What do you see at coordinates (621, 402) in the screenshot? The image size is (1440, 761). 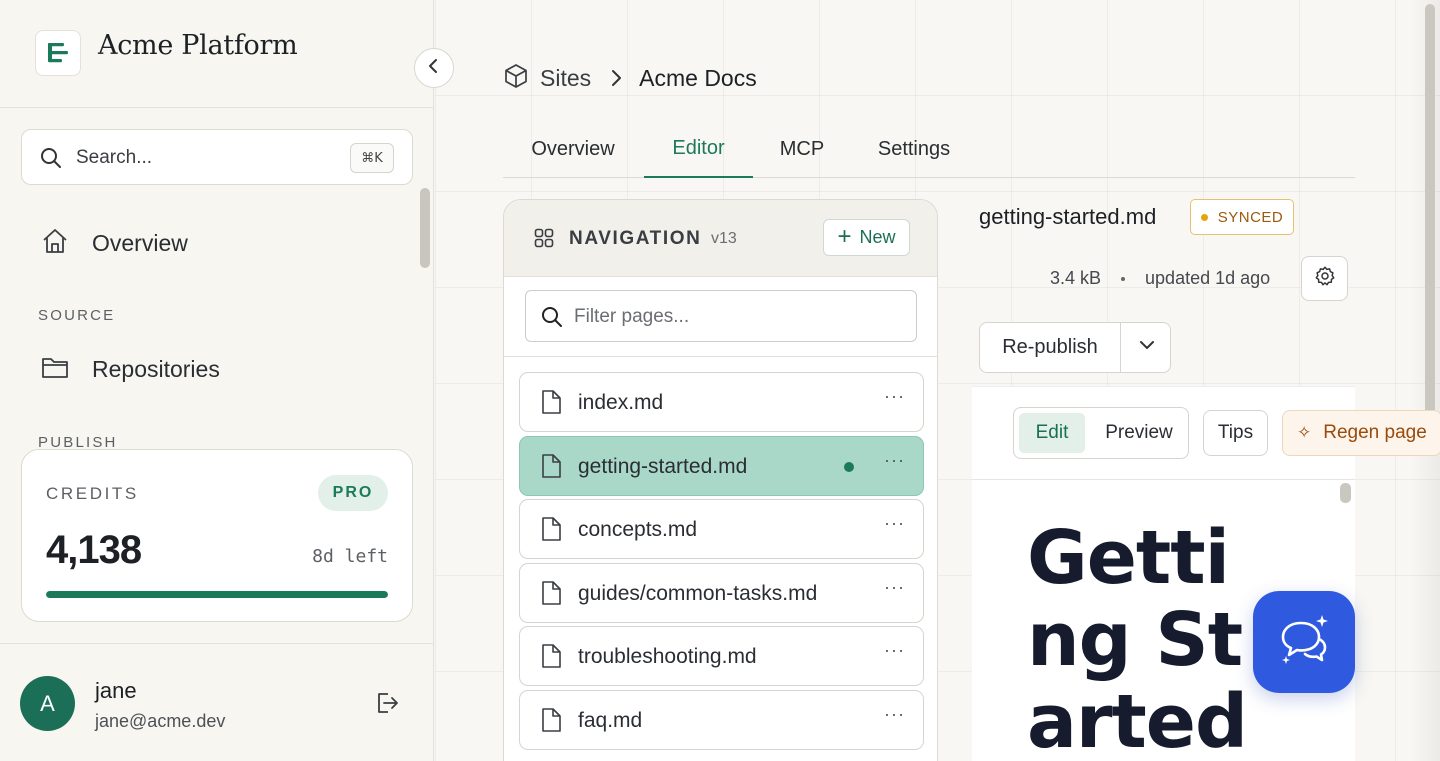 I see `file-name: index.md` at bounding box center [621, 402].